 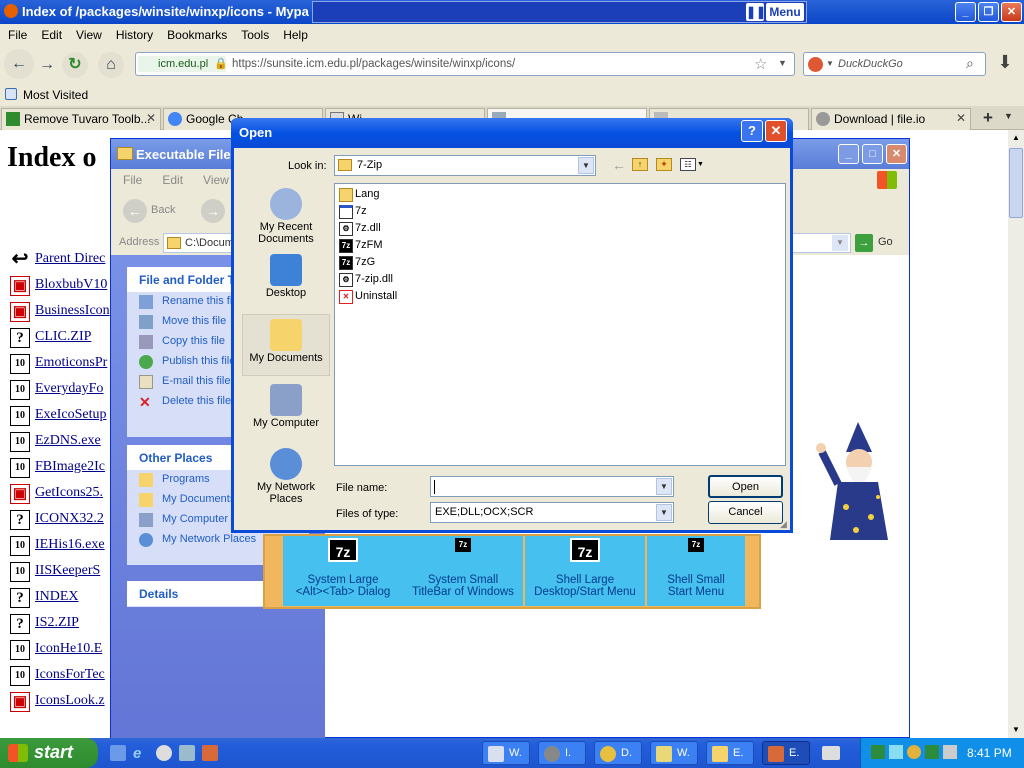 I want to click on back-button: ←, so click(x=19, y=64).